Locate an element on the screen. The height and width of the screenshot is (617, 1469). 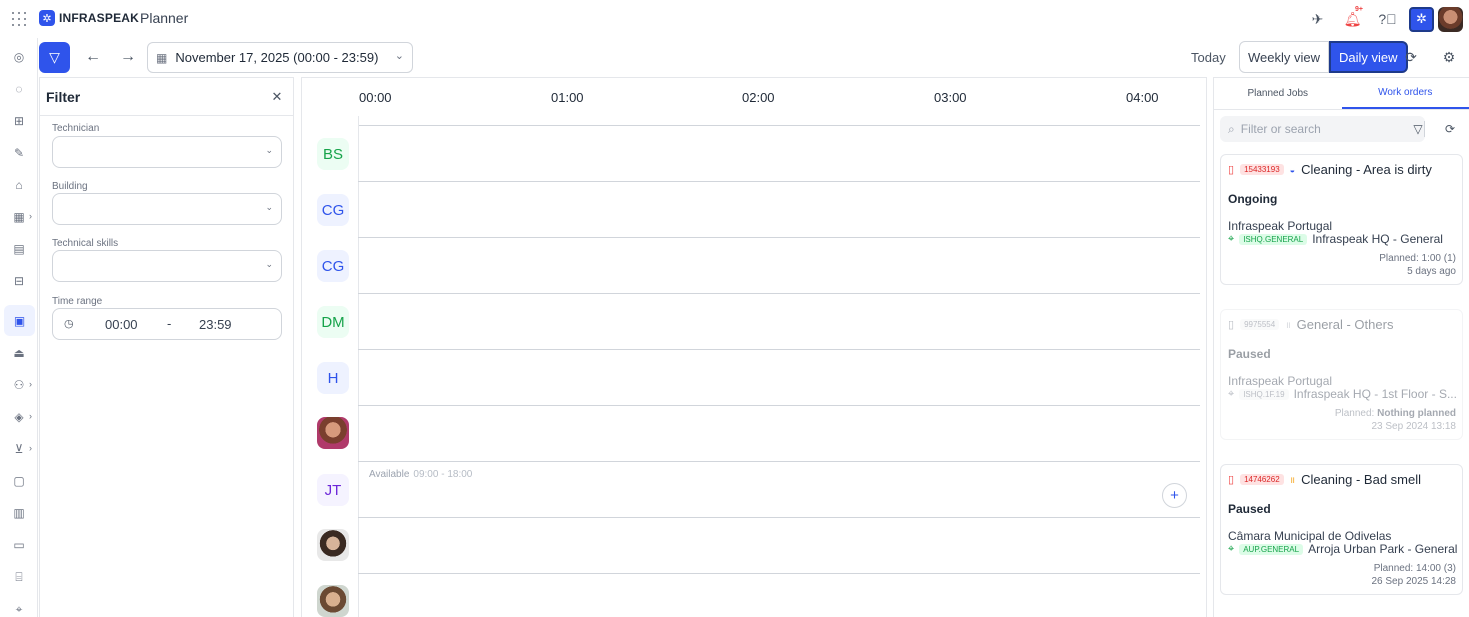
planner-icon: ▣ is located at coordinates (19, 320).